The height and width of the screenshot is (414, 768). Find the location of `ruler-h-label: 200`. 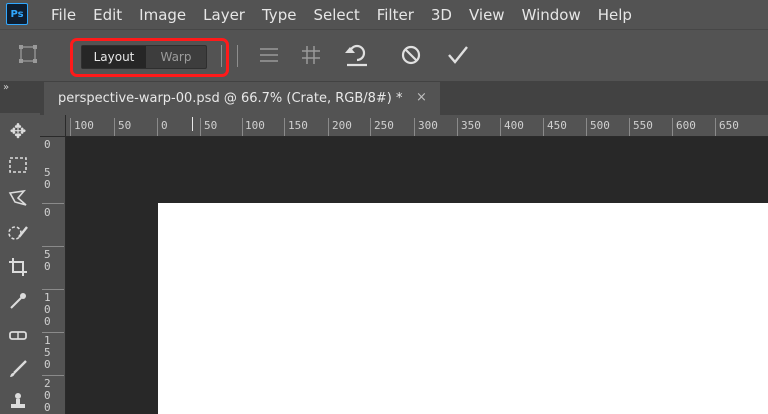

ruler-h-label: 200 is located at coordinates (342, 125).